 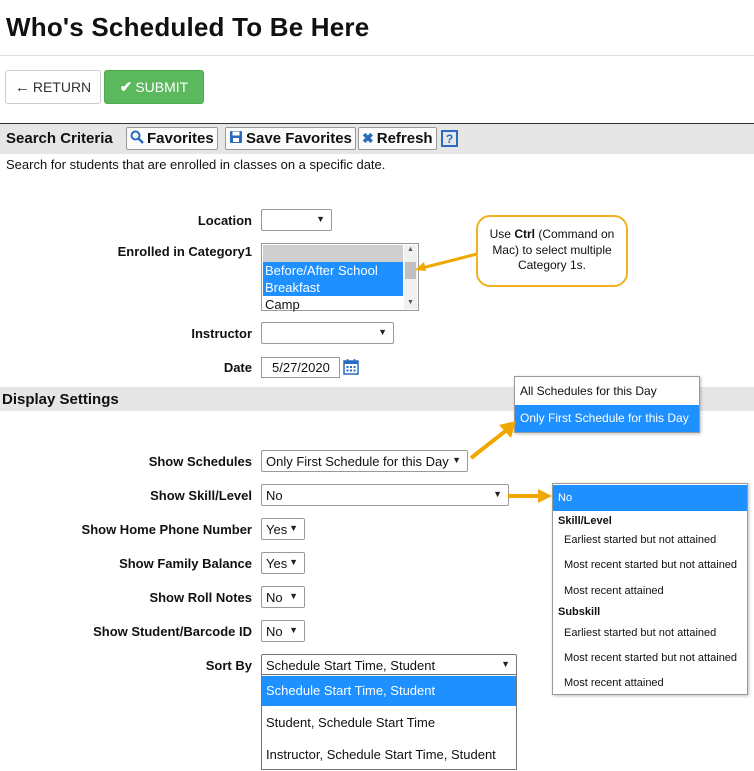 I want to click on sort-option-student-schedule-start: Student, Schedule Start Time, so click(x=389, y=722).